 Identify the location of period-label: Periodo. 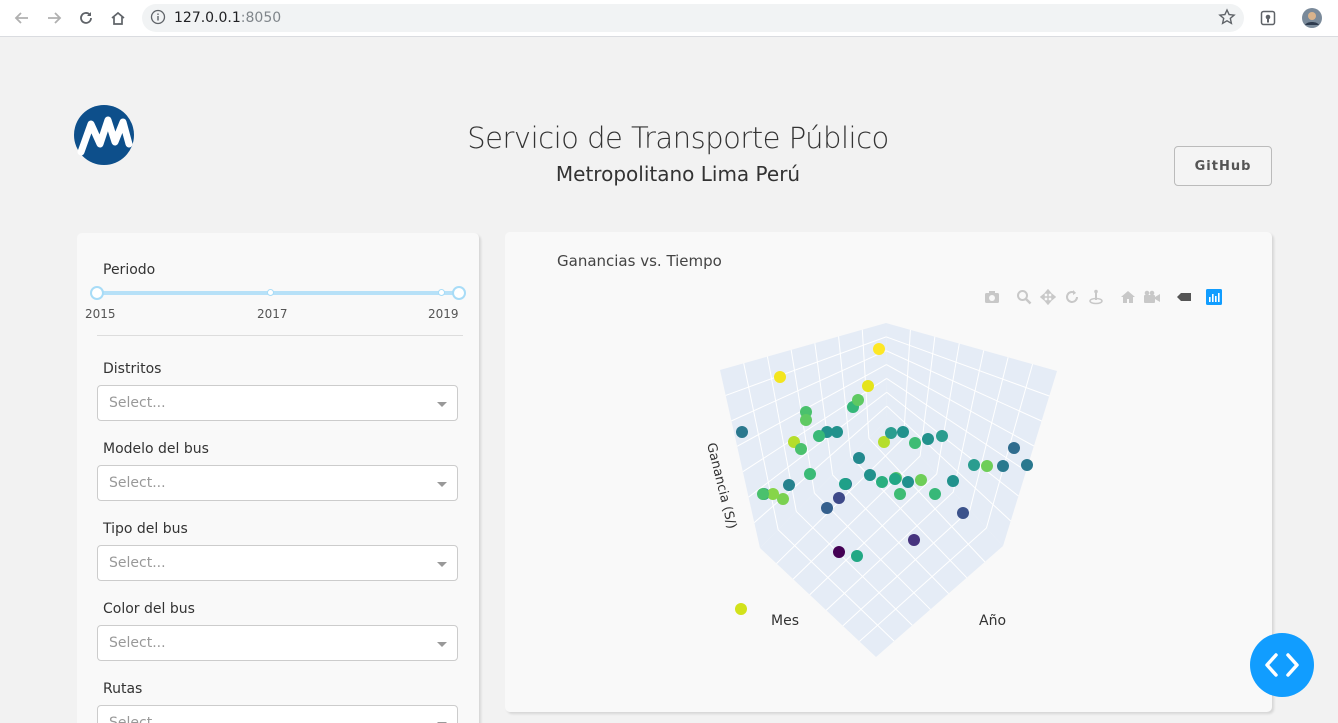
(129, 270).